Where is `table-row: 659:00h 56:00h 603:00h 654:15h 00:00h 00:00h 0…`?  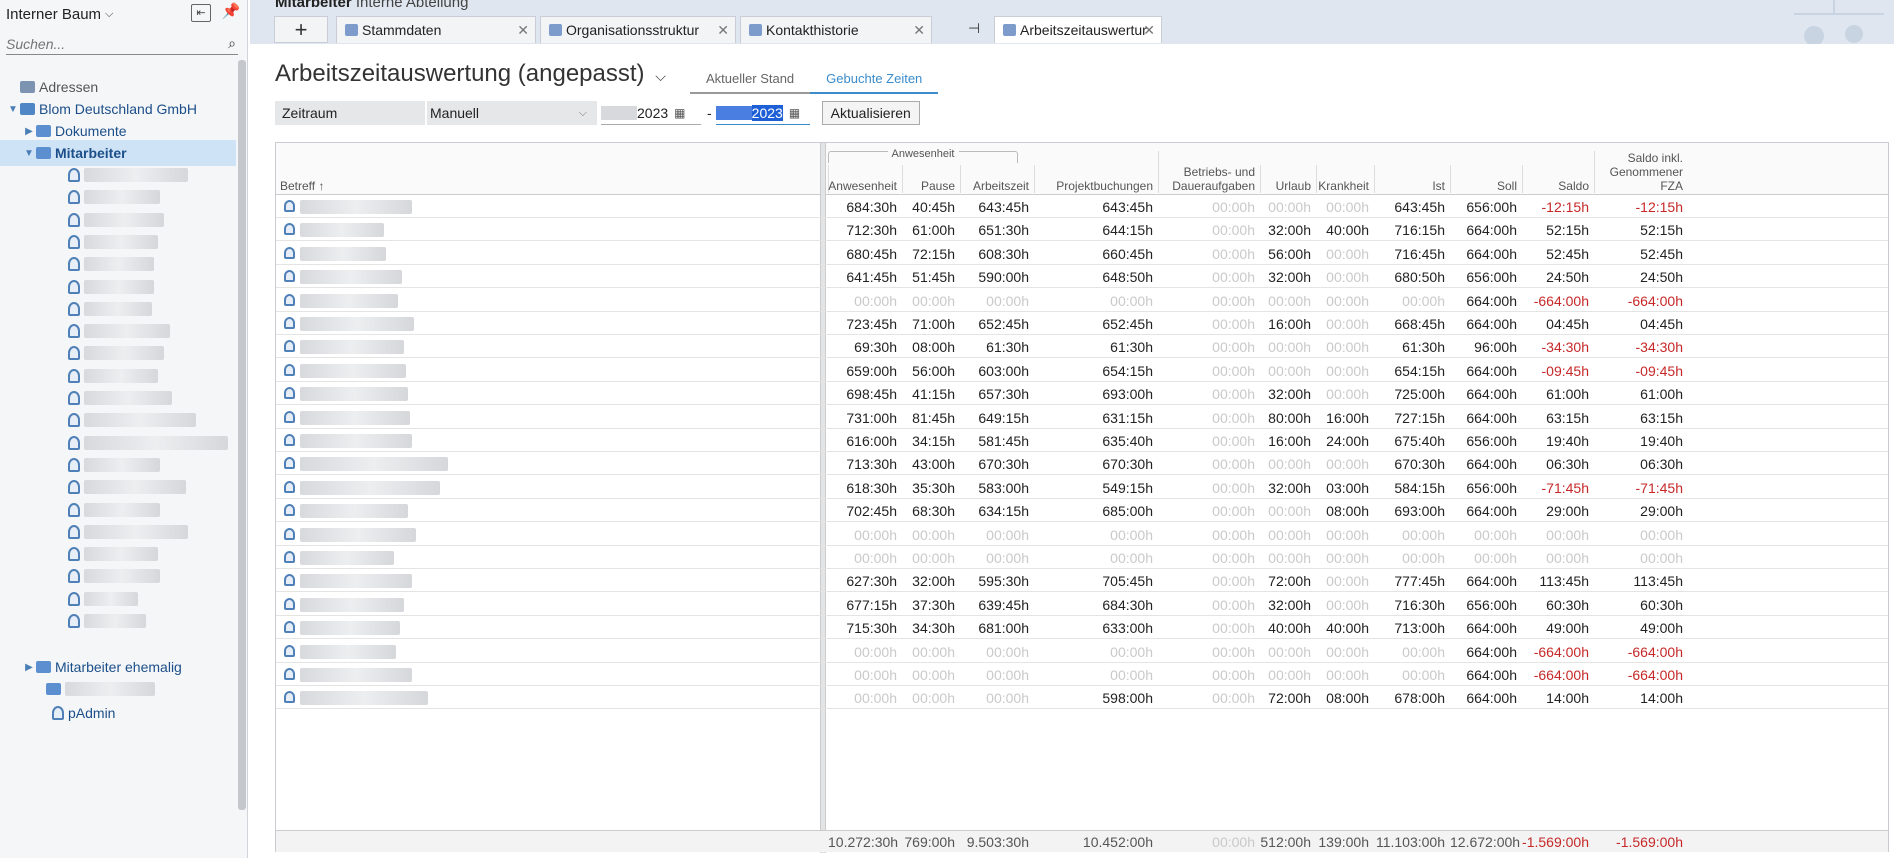 table-row: 659:00h 56:00h 603:00h 654:15h 00:00h 00:00h 0… is located at coordinates (1082, 370).